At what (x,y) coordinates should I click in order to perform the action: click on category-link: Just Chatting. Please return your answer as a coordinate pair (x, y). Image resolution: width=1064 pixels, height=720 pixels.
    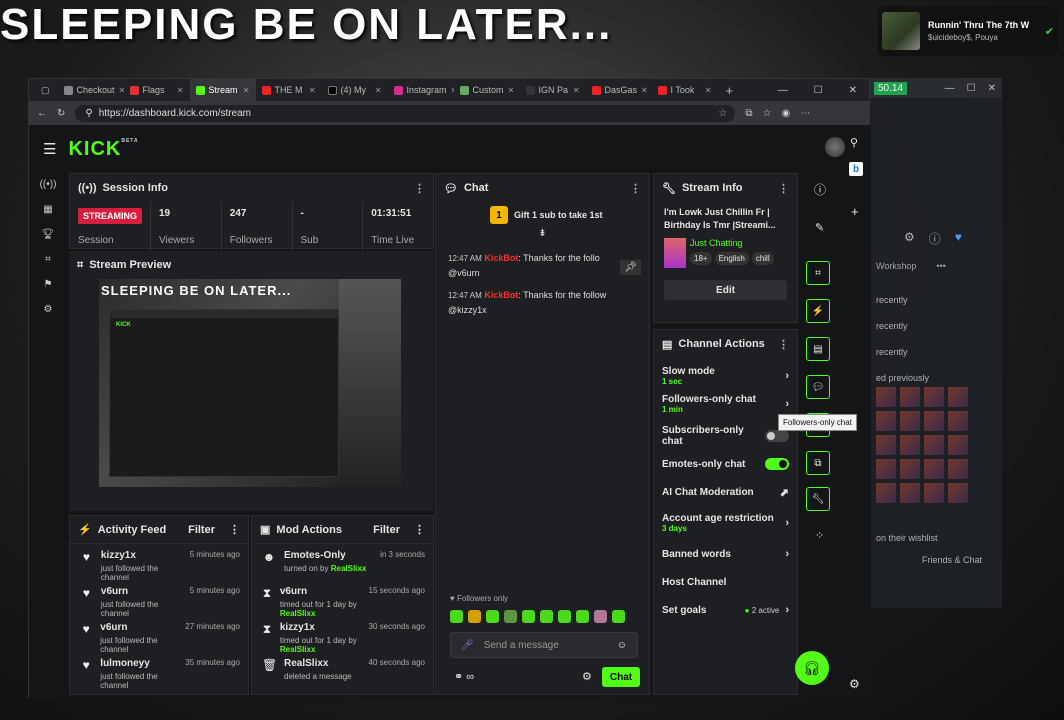
    Looking at the image, I should click on (732, 243).